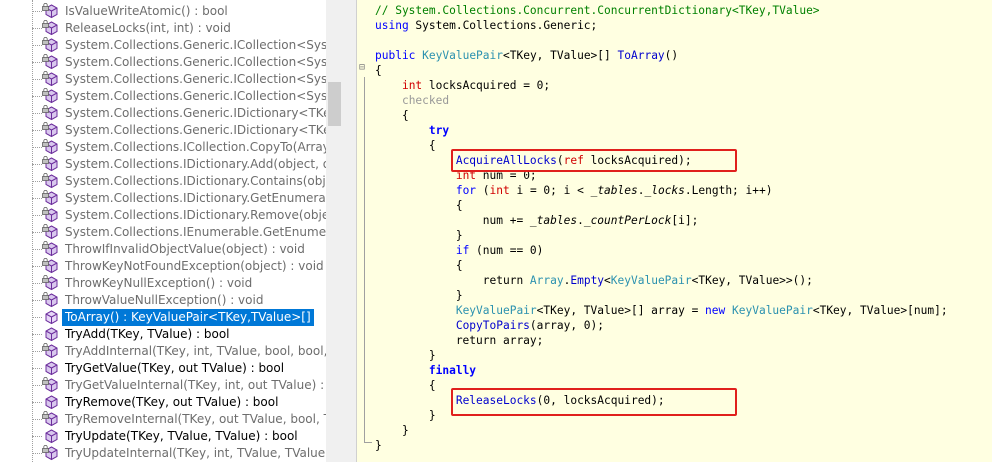  I want to click on code-token: checked, so click(425, 100).